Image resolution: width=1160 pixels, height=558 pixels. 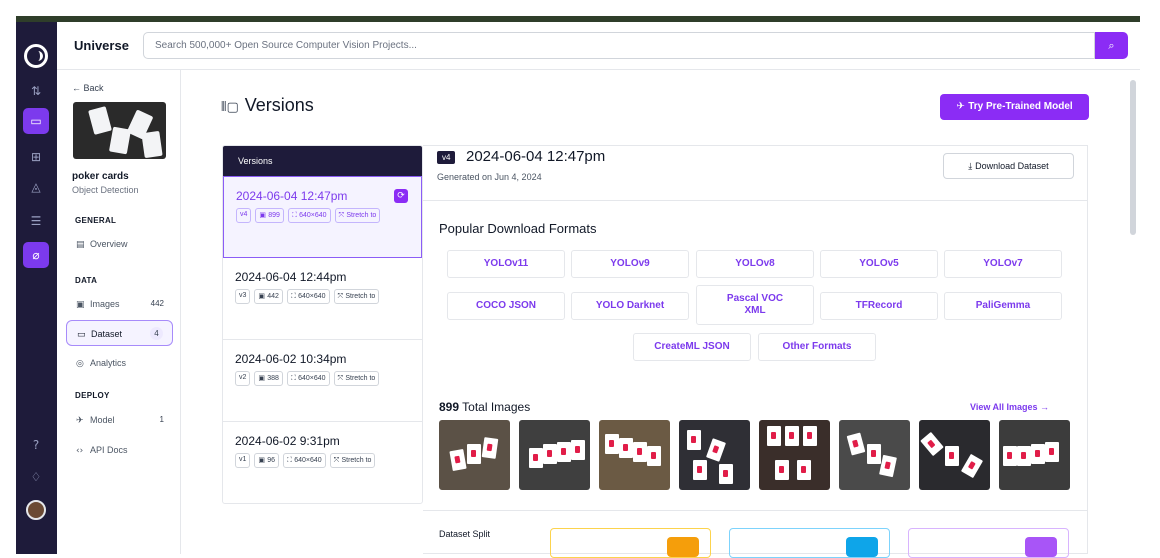 What do you see at coordinates (102, 420) in the screenshot?
I see `sidebar-item-label: Model` at bounding box center [102, 420].